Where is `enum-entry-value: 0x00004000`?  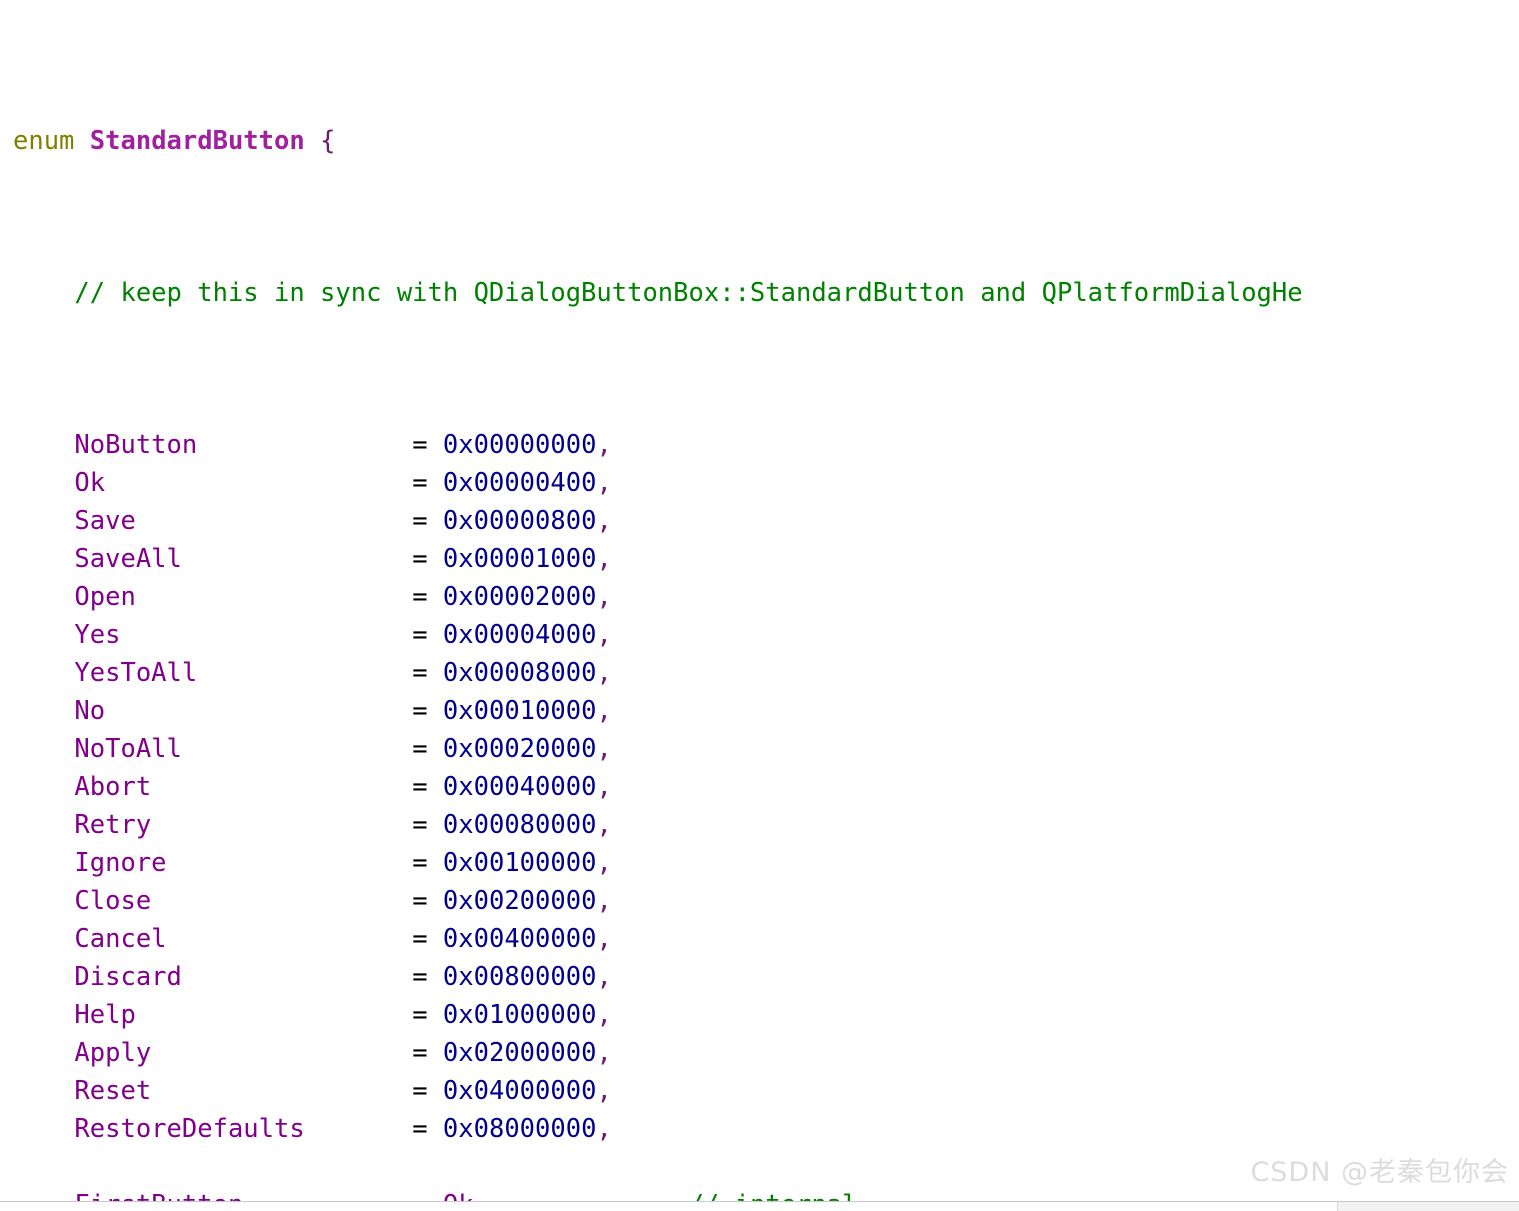 enum-entry-value: 0x00004000 is located at coordinates (519, 635).